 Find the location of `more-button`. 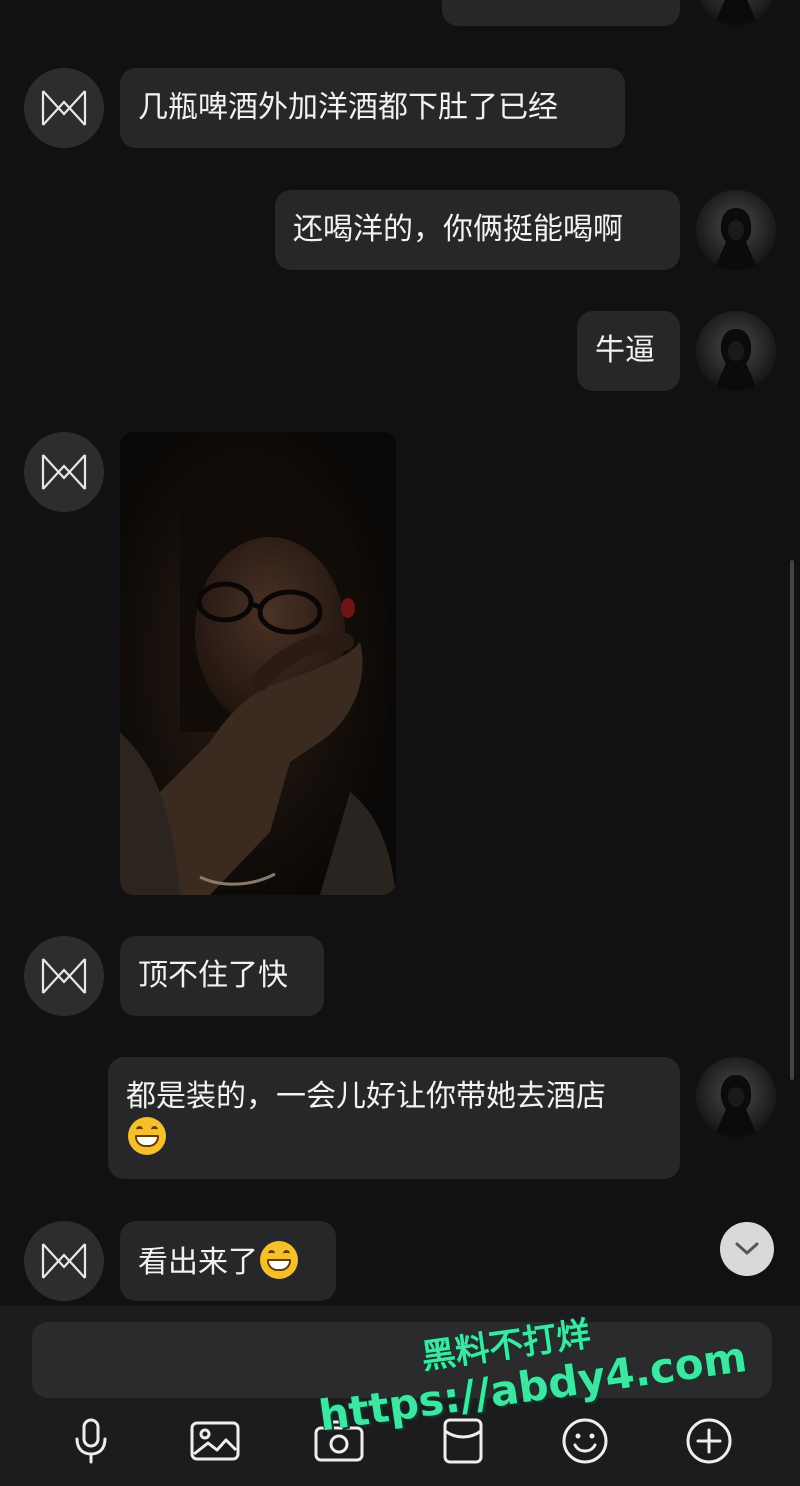

more-button is located at coordinates (709, 1441).